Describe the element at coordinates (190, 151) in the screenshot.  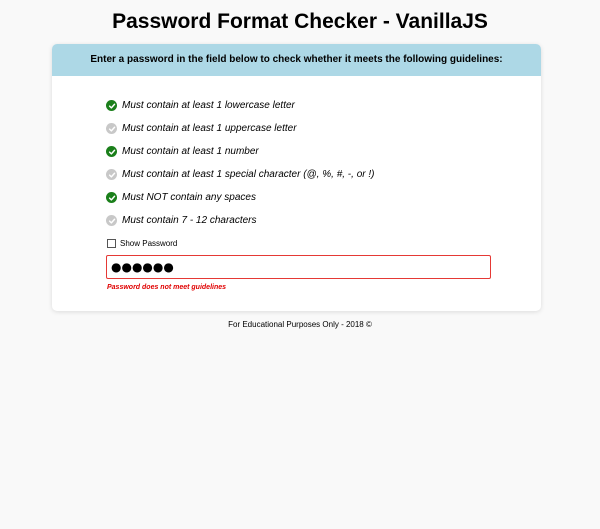
I see `rule-label: Must contain at least 1 number` at that location.